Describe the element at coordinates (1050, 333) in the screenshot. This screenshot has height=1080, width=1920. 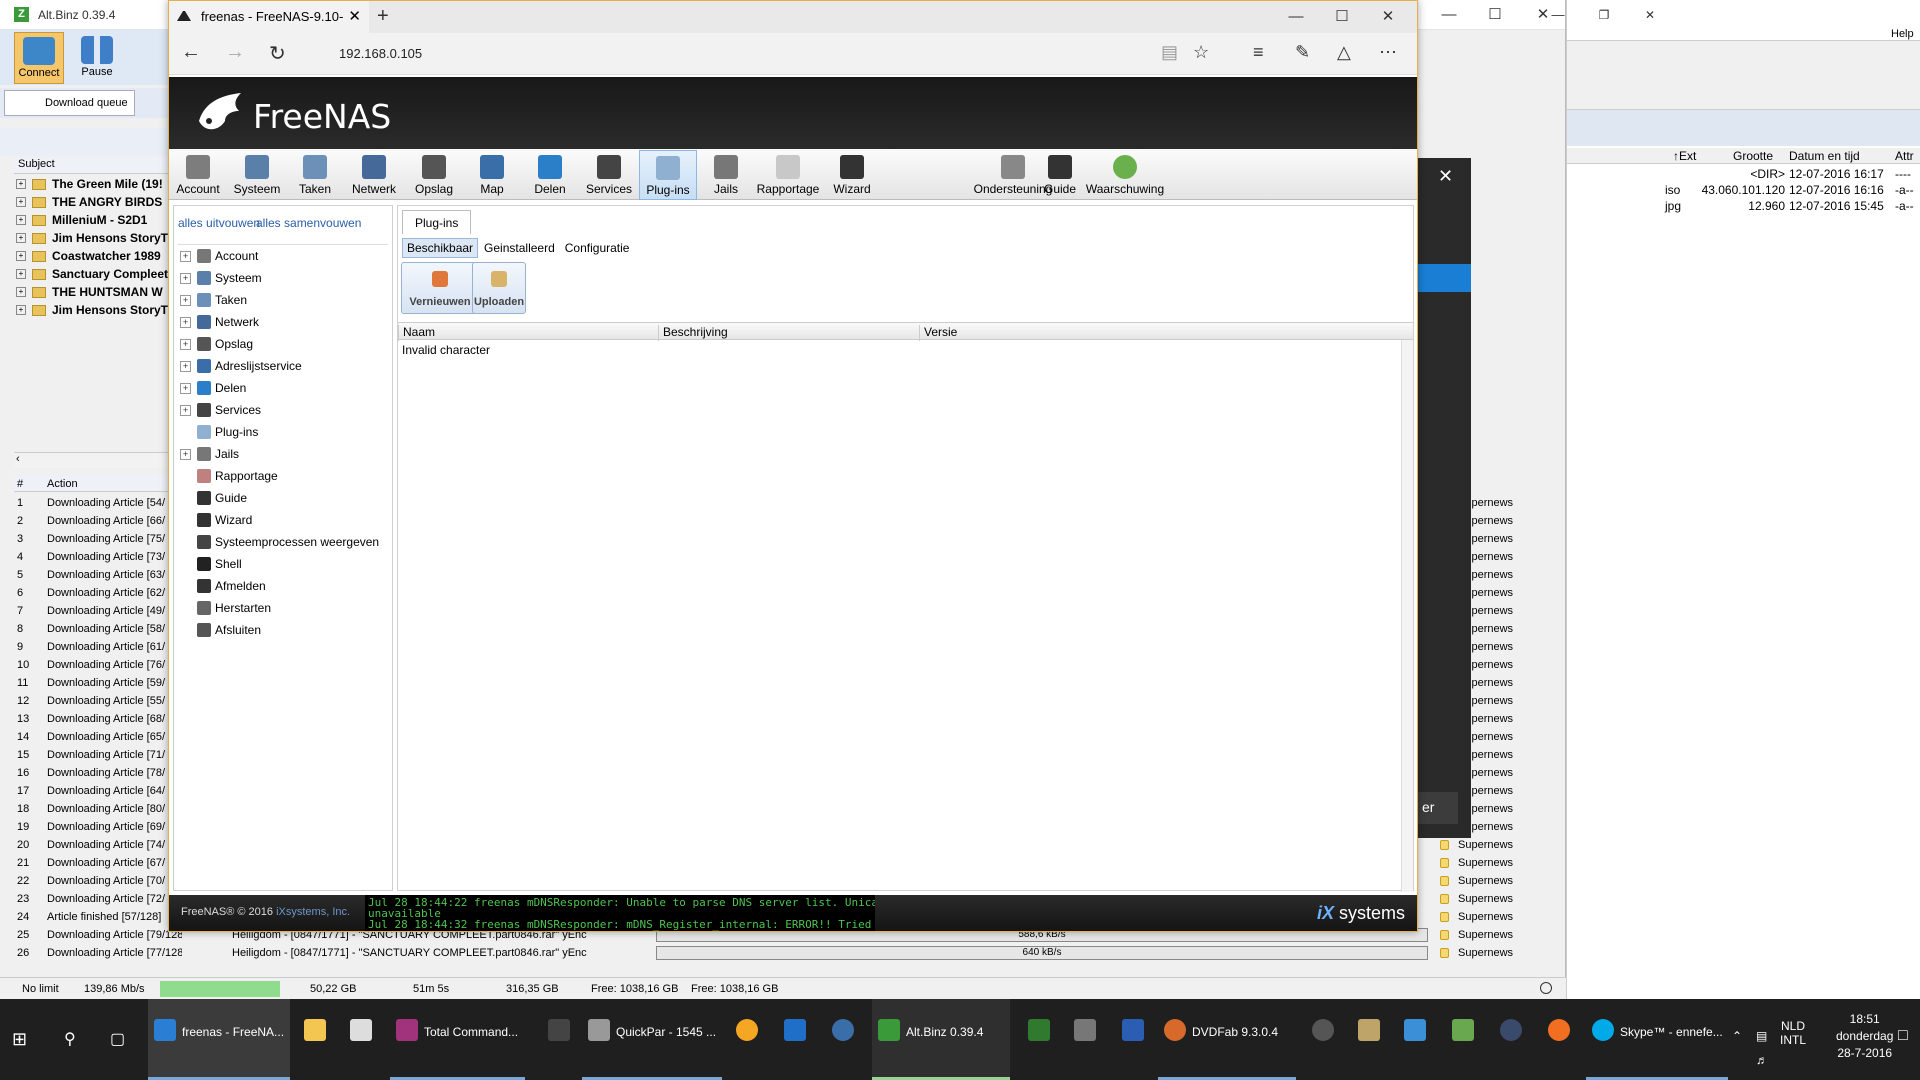
I see `grid-col-version: Versie` at that location.